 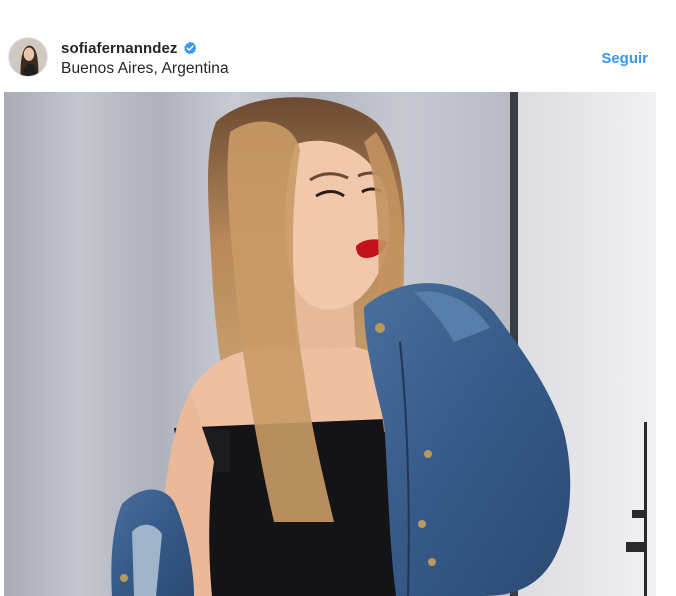 What do you see at coordinates (119, 48) in the screenshot?
I see `username: sofiafernanndez` at bounding box center [119, 48].